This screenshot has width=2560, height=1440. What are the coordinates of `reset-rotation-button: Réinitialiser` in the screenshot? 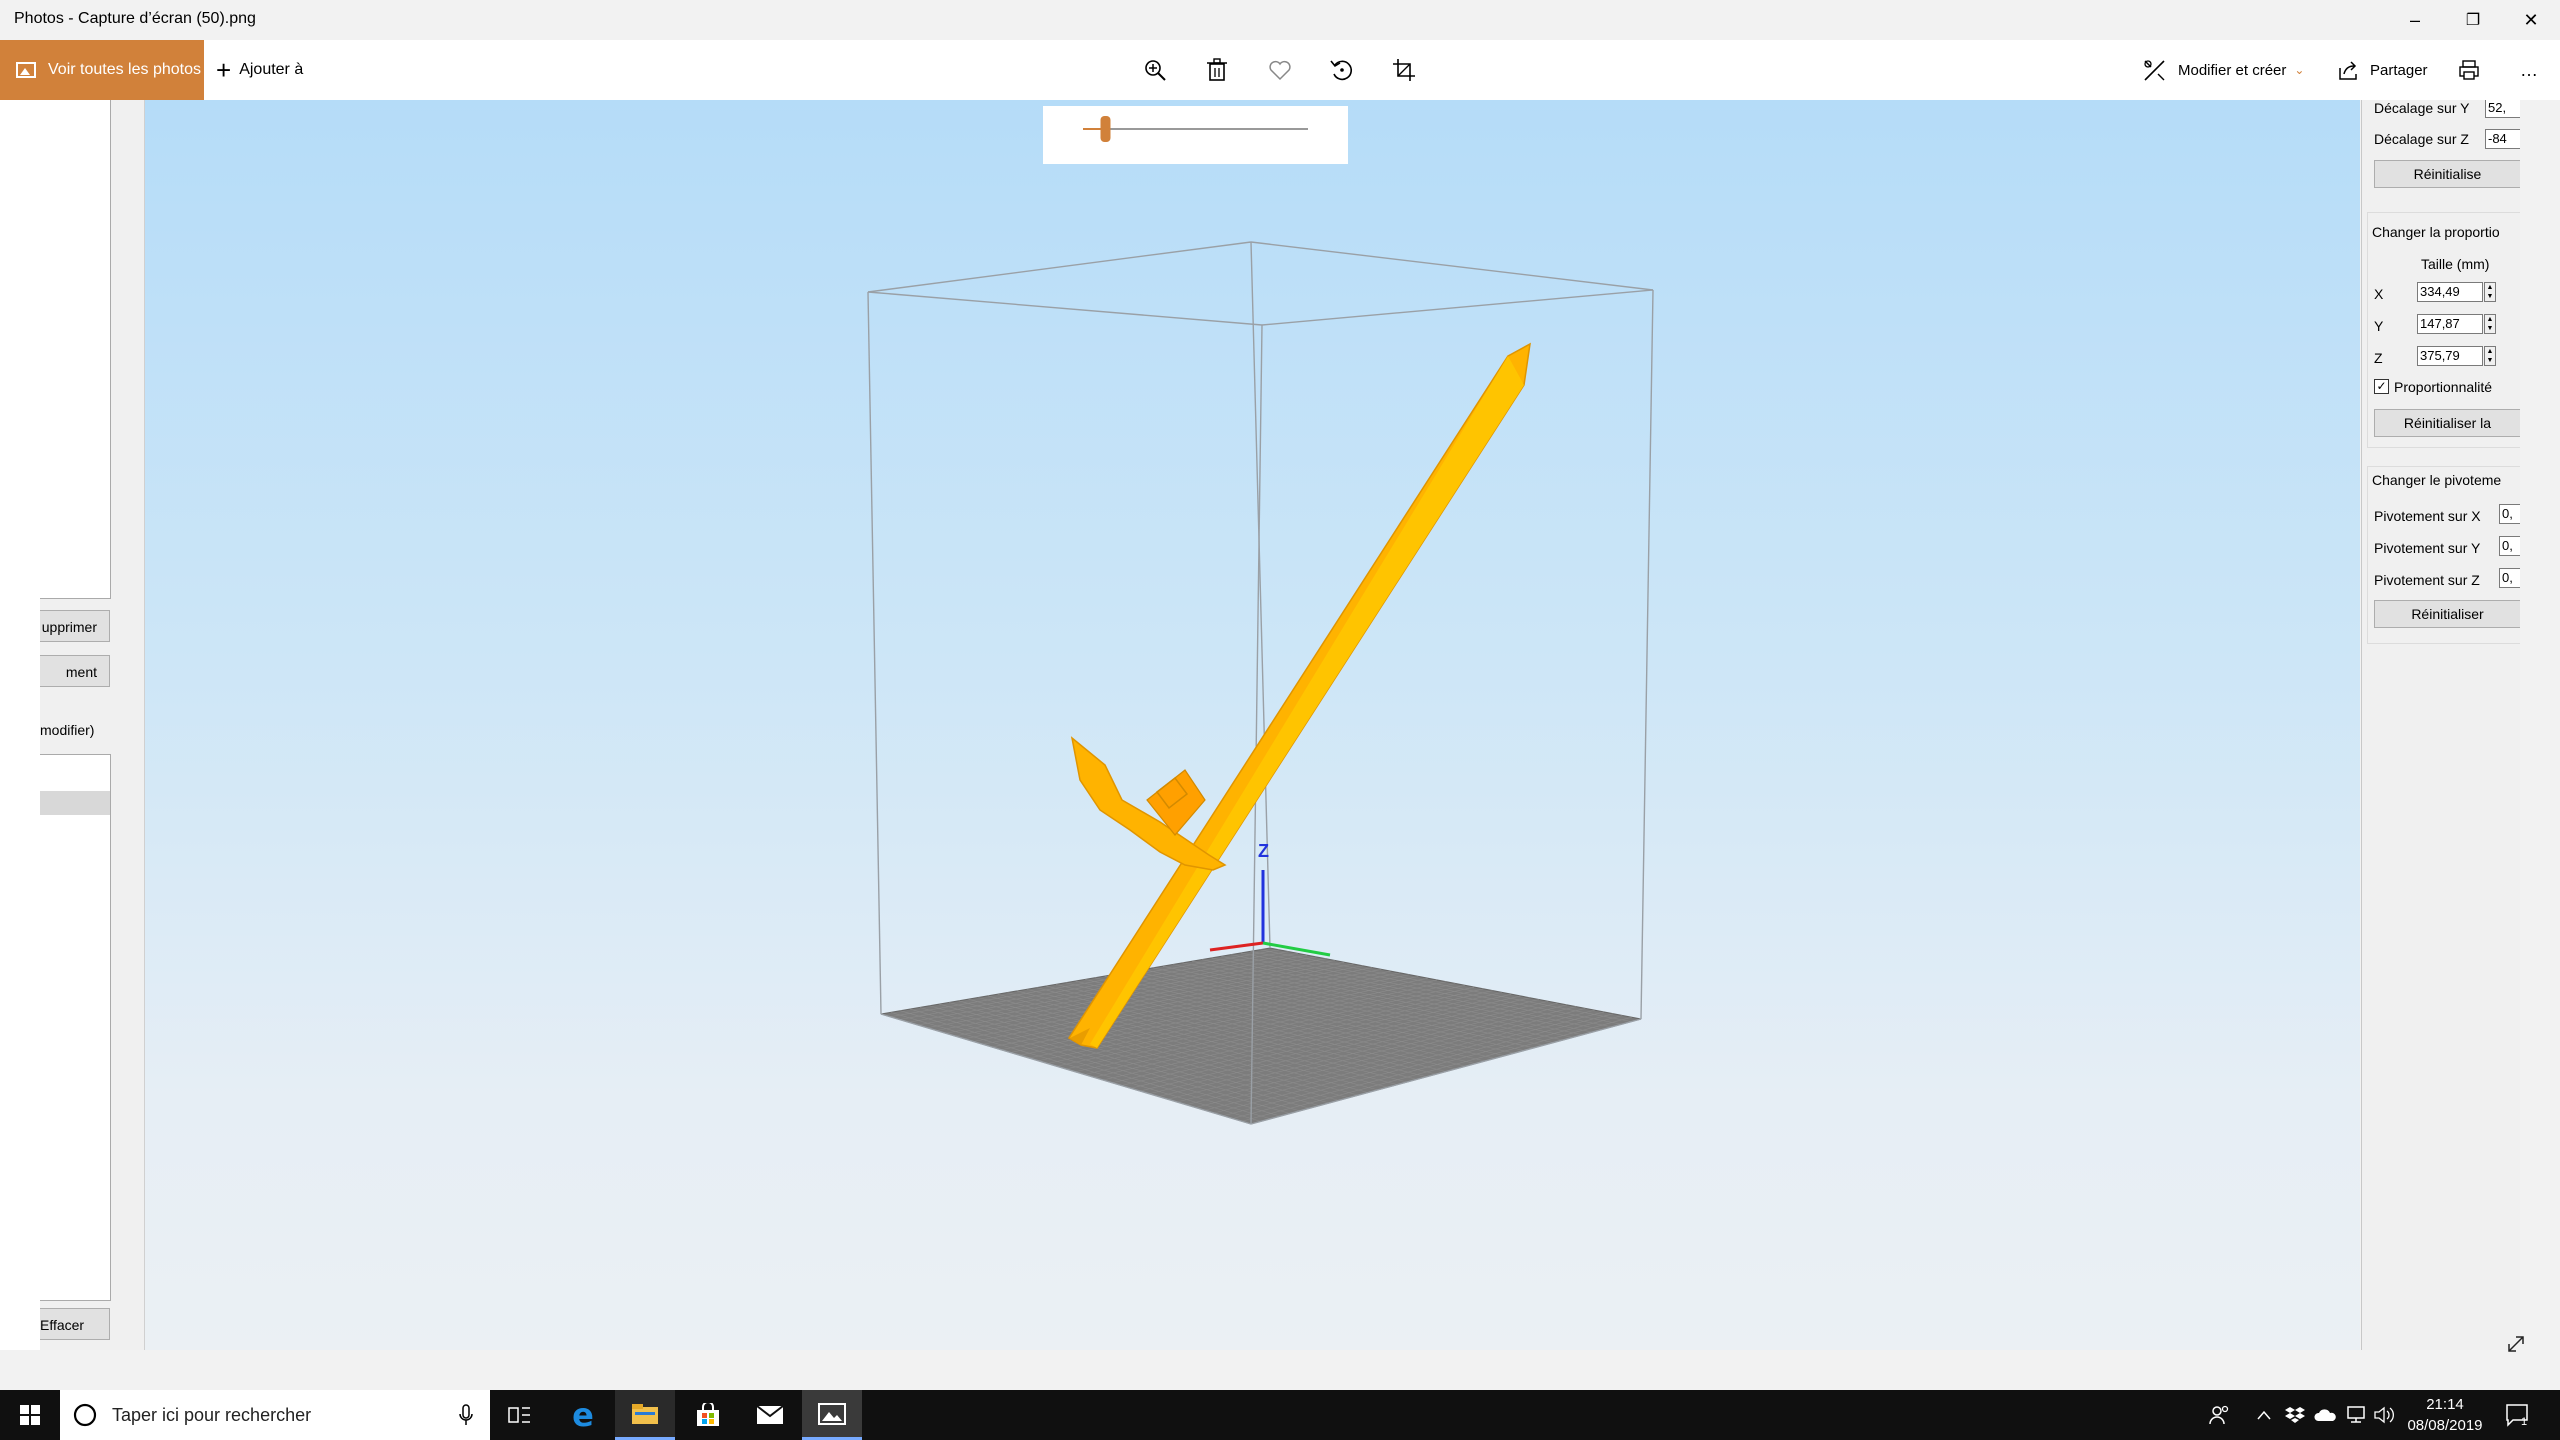 It's located at (2447, 614).